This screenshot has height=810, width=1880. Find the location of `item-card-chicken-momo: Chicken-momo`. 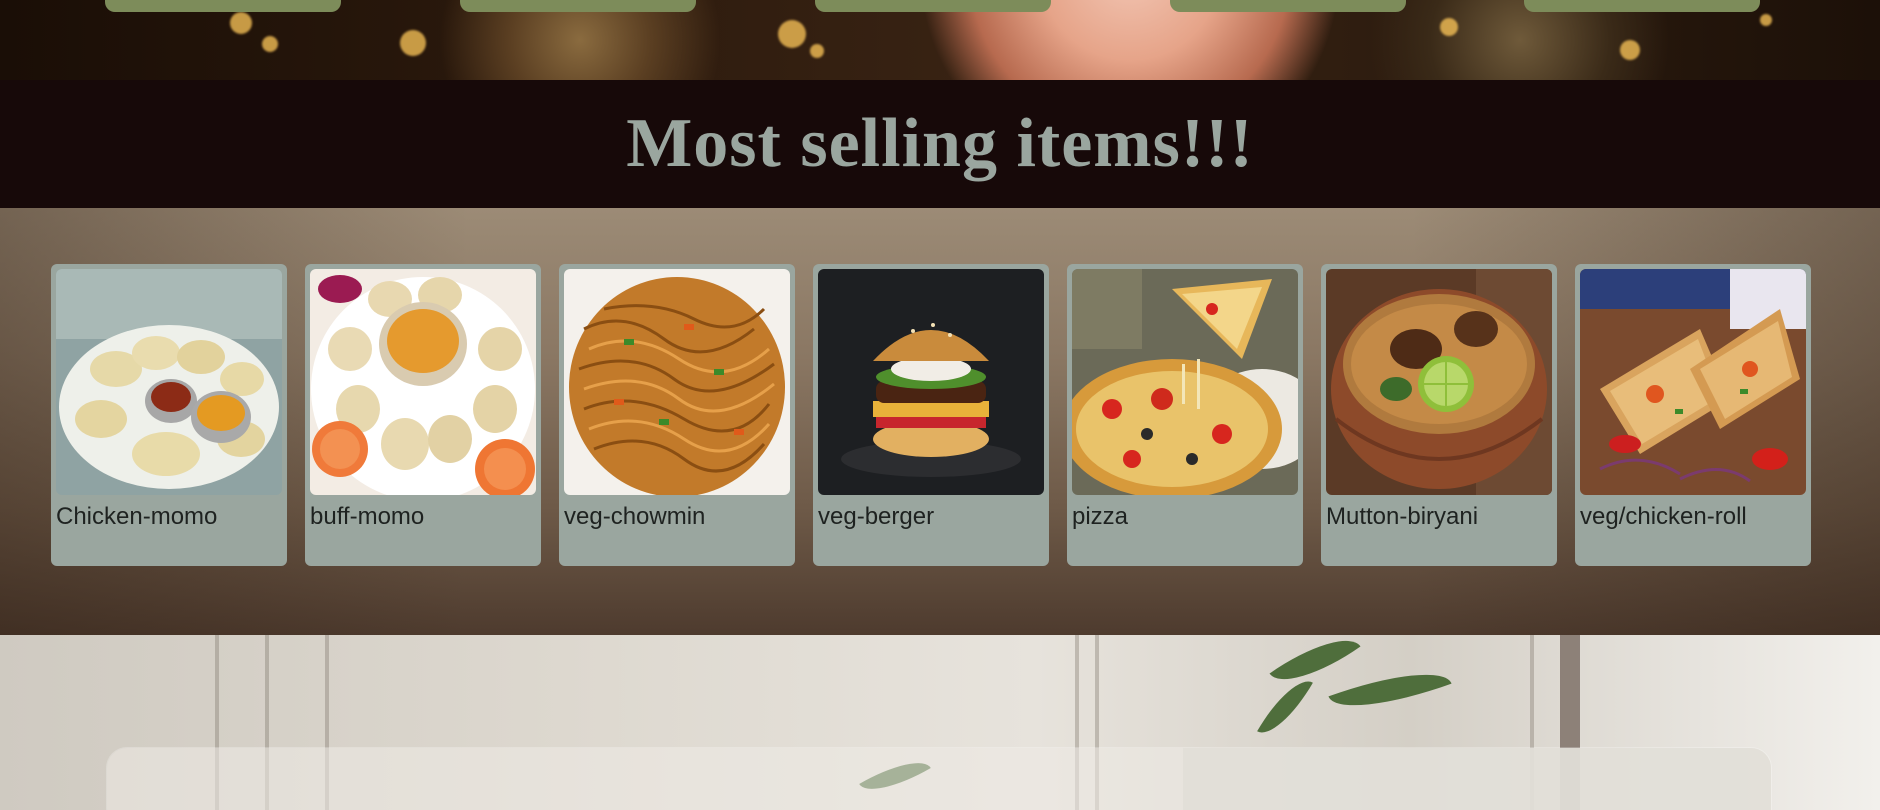

item-card-chicken-momo: Chicken-momo is located at coordinates (169, 415).